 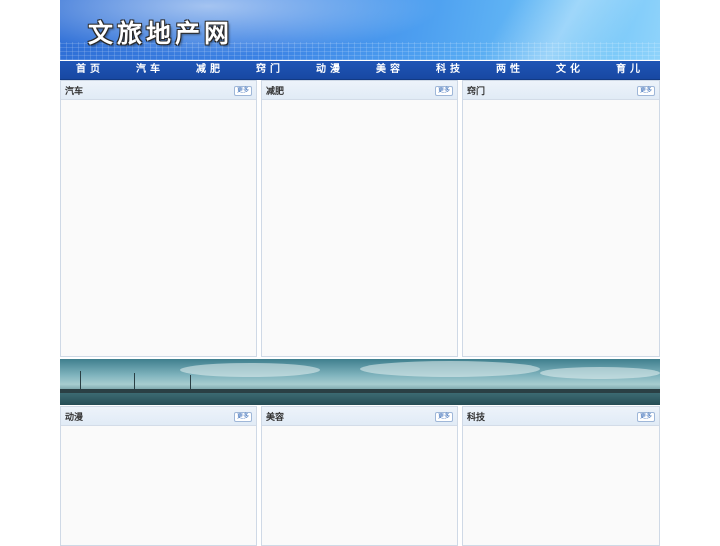 I want to click on panel-header: 减肥 更多, so click(x=359, y=90).